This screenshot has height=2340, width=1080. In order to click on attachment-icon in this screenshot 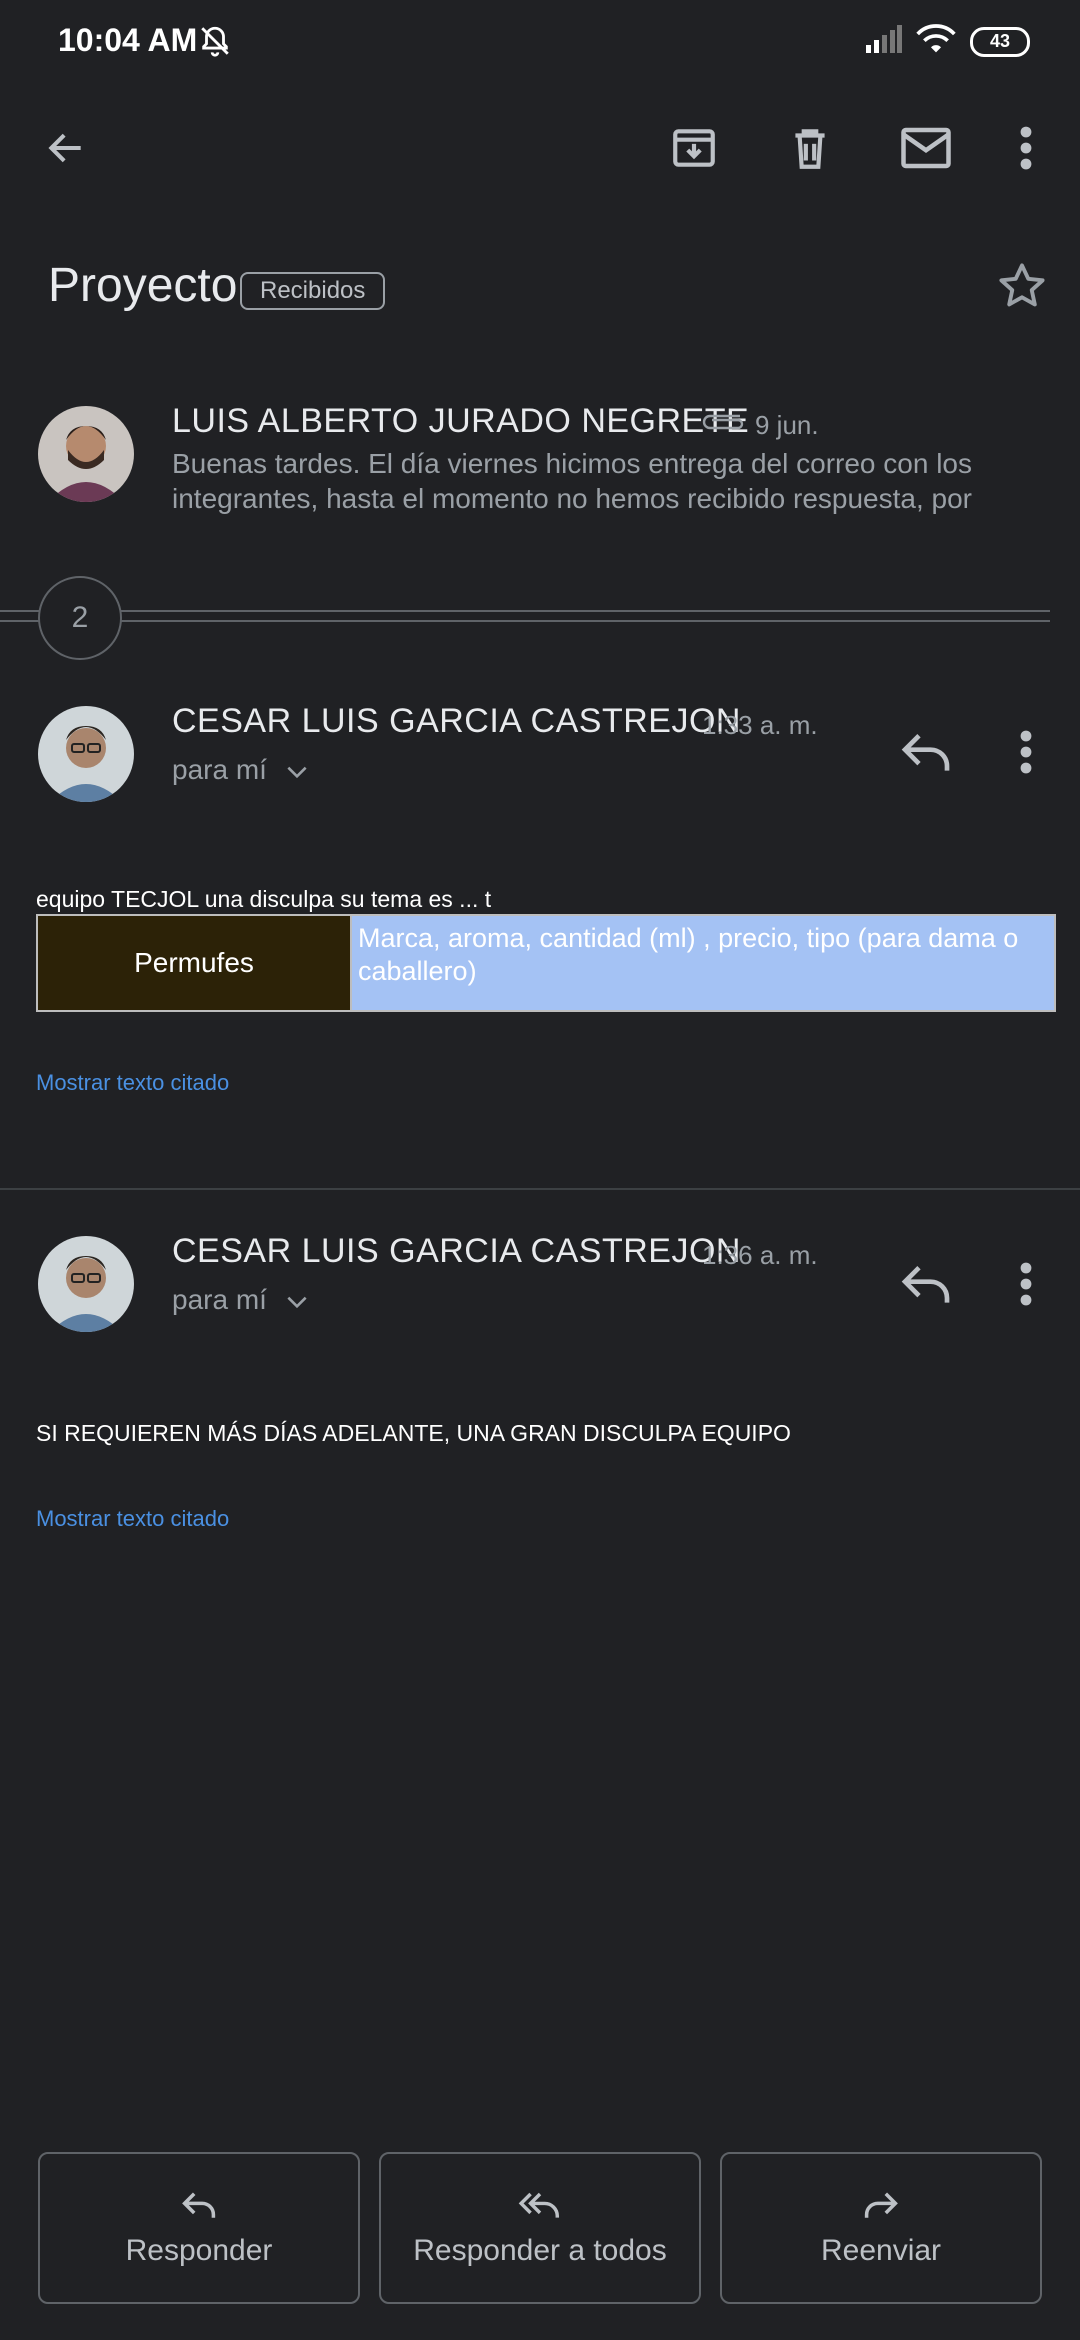, I will do `click(722, 421)`.